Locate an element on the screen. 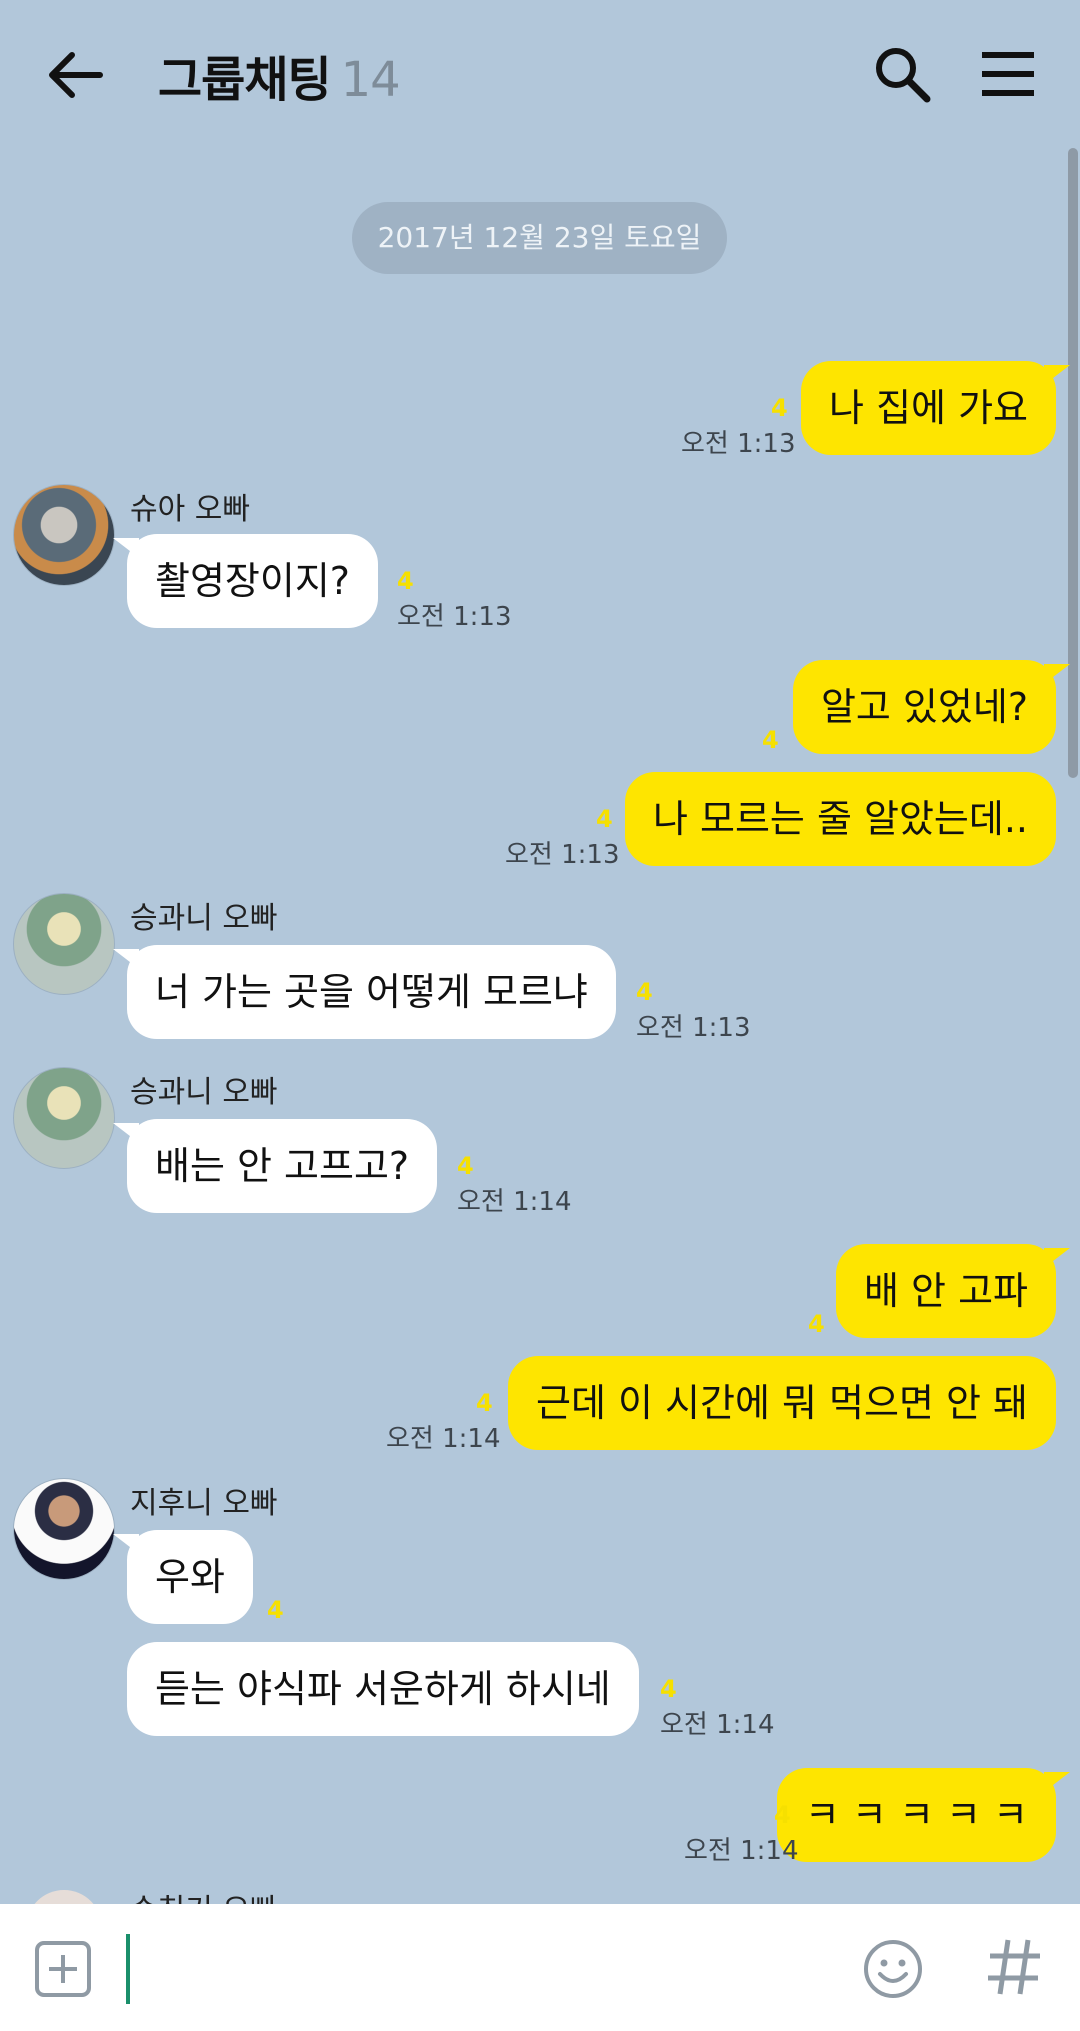  my-message-bubble: 근데 이 시간에 뭐 먹으면 안 돼 is located at coordinates (782, 1403).